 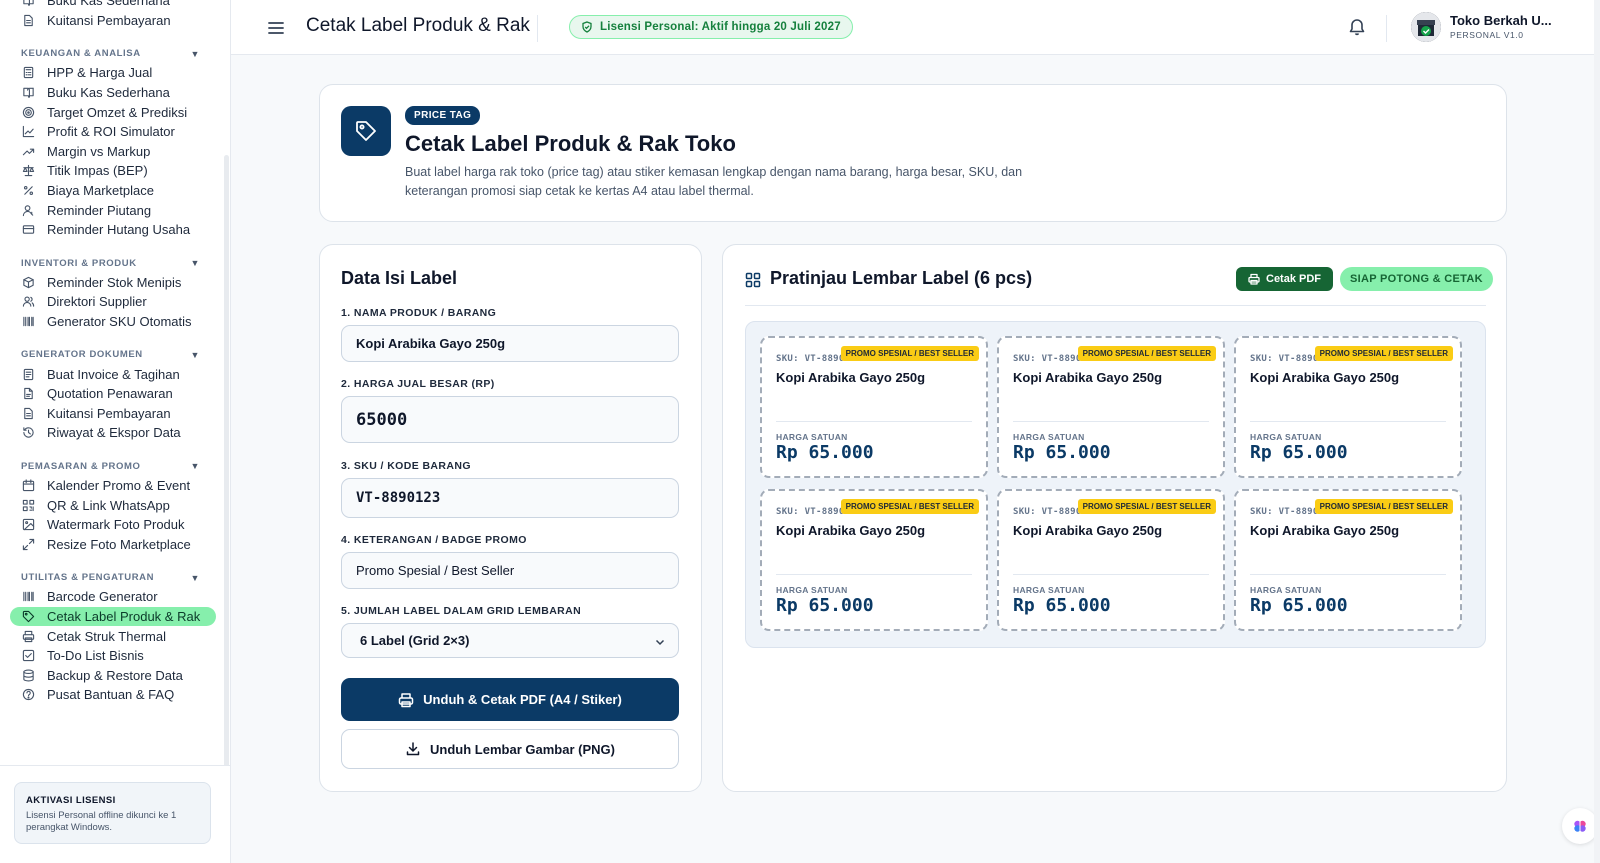 I want to click on sidebar-item-pusat-bantuan-faq: Pusat Bantuan & FAQ, so click(x=111, y=695).